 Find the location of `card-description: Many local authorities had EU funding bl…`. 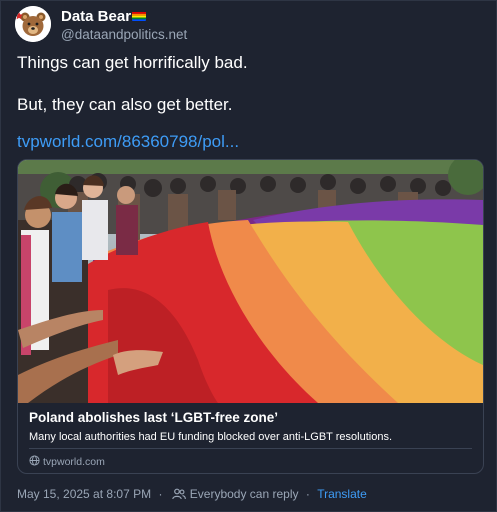

card-description: Many local authorities had EU funding bl… is located at coordinates (210, 437).